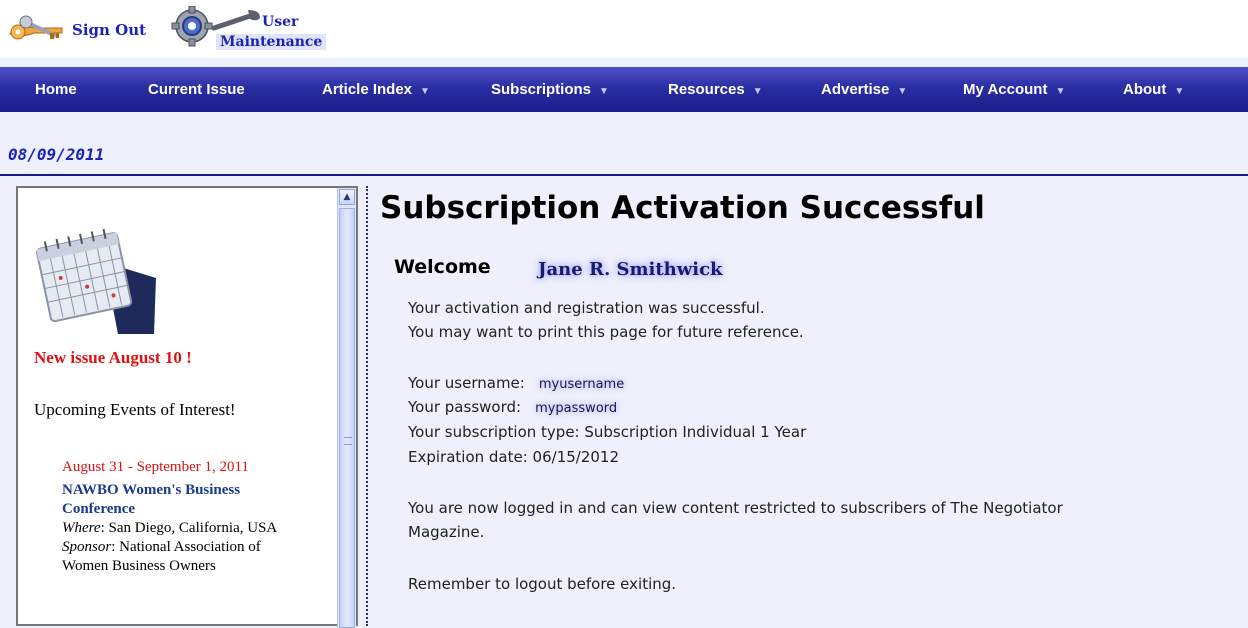 The image size is (1248, 628). Describe the element at coordinates (347, 418) in the screenshot. I see `scroll-thumb` at that location.